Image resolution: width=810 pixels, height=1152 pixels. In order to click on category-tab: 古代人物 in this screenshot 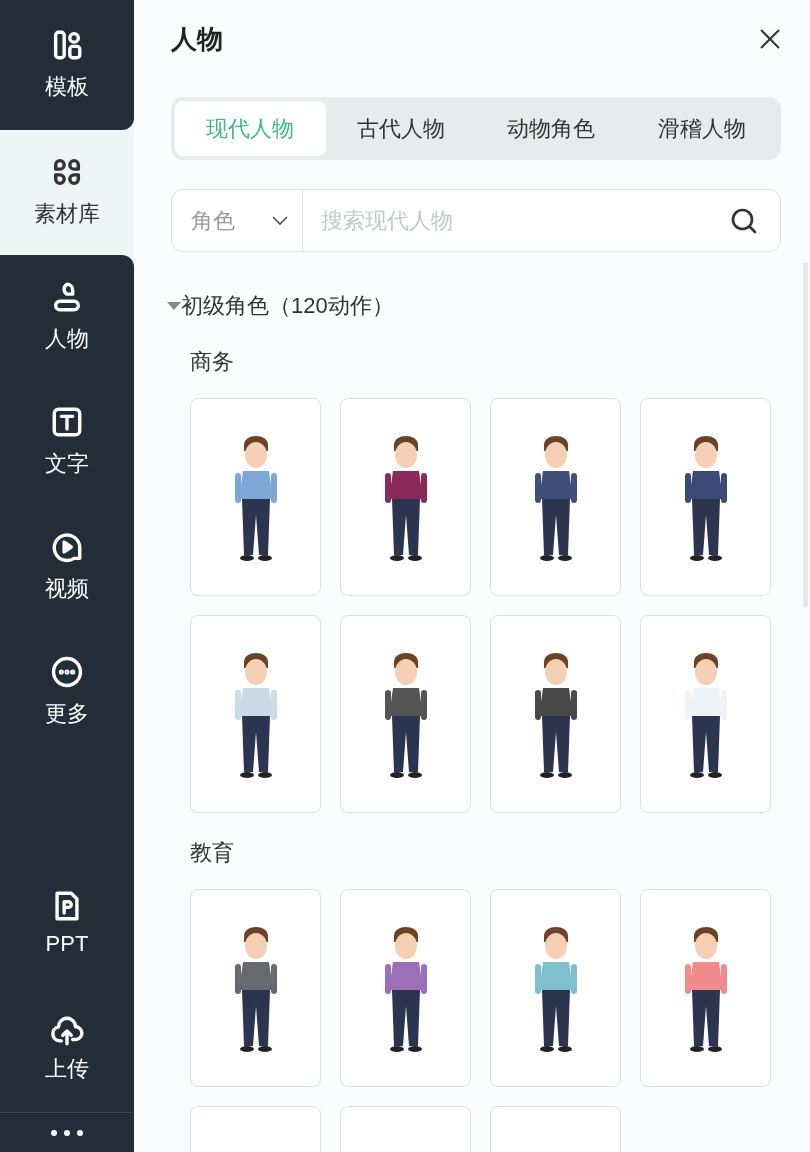, I will do `click(400, 128)`.